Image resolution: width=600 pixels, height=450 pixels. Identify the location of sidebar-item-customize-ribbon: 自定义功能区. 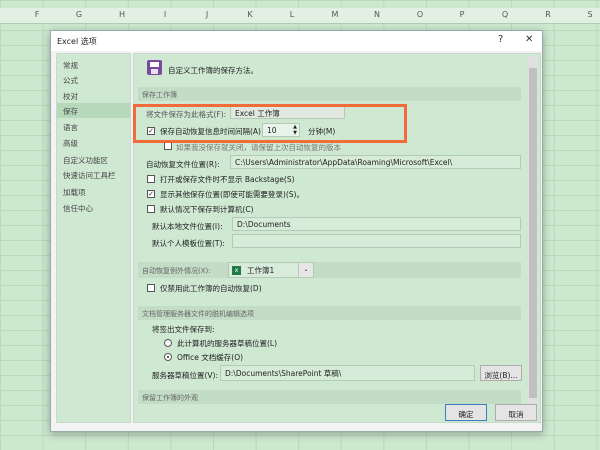
(93, 159).